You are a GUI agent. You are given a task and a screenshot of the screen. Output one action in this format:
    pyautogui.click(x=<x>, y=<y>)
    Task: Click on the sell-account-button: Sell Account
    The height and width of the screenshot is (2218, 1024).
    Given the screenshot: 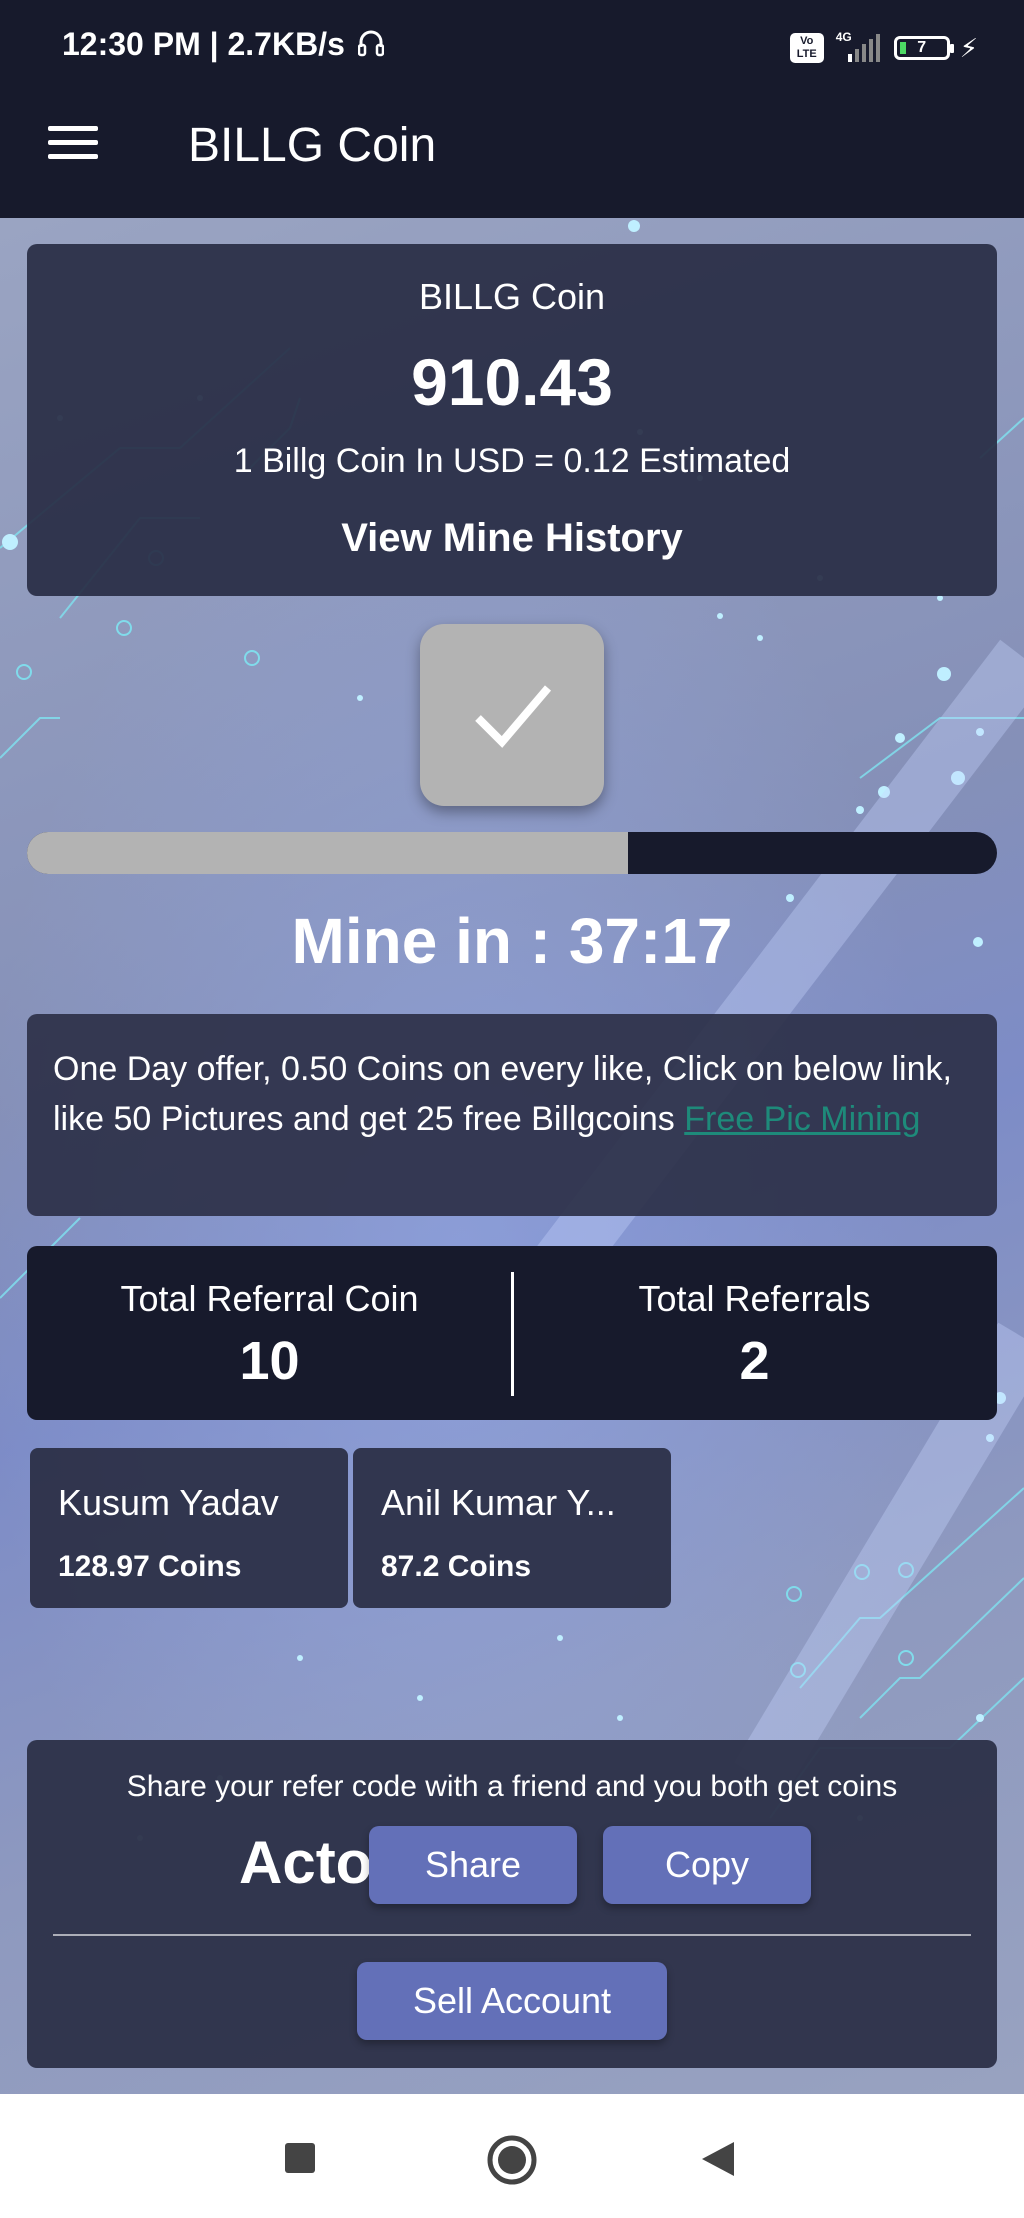 What is the action you would take?
    pyautogui.click(x=512, y=2001)
    